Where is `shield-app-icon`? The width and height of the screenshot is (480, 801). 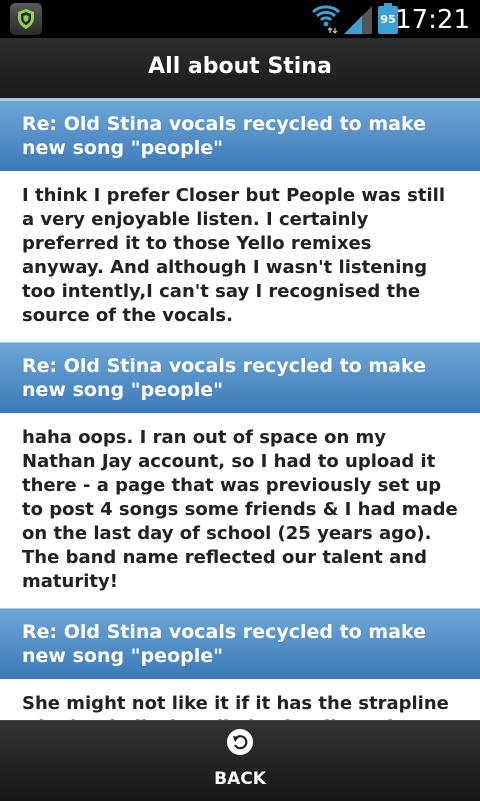 shield-app-icon is located at coordinates (26, 19).